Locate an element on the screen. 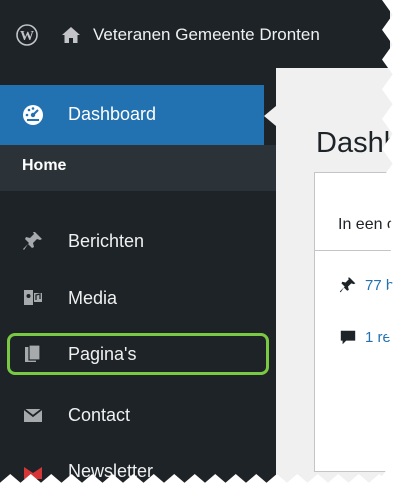 The height and width of the screenshot is (496, 410). sidebar-item-media: Media is located at coordinates (138, 297).